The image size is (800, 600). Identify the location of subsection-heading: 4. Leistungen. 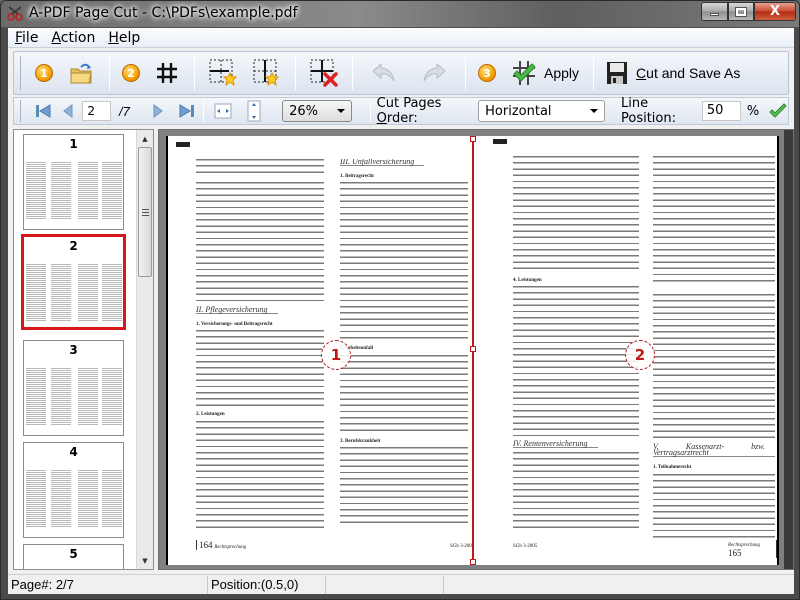
(527, 280).